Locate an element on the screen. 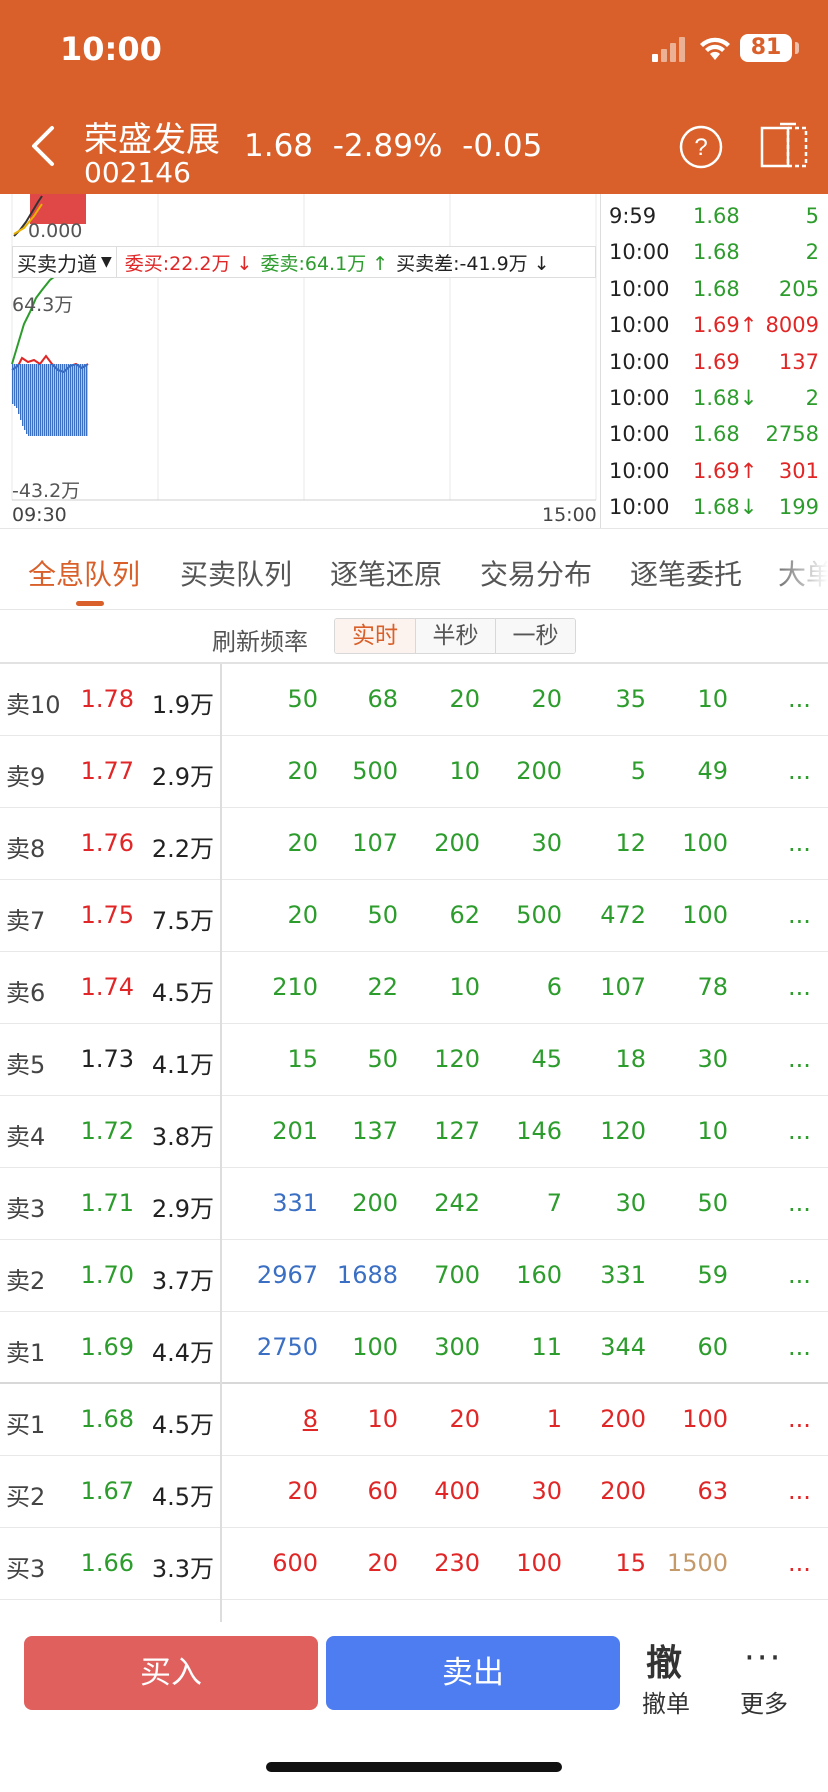 This screenshot has height=1792, width=828. refresh-option-half-second: 半秒 is located at coordinates (455, 636).